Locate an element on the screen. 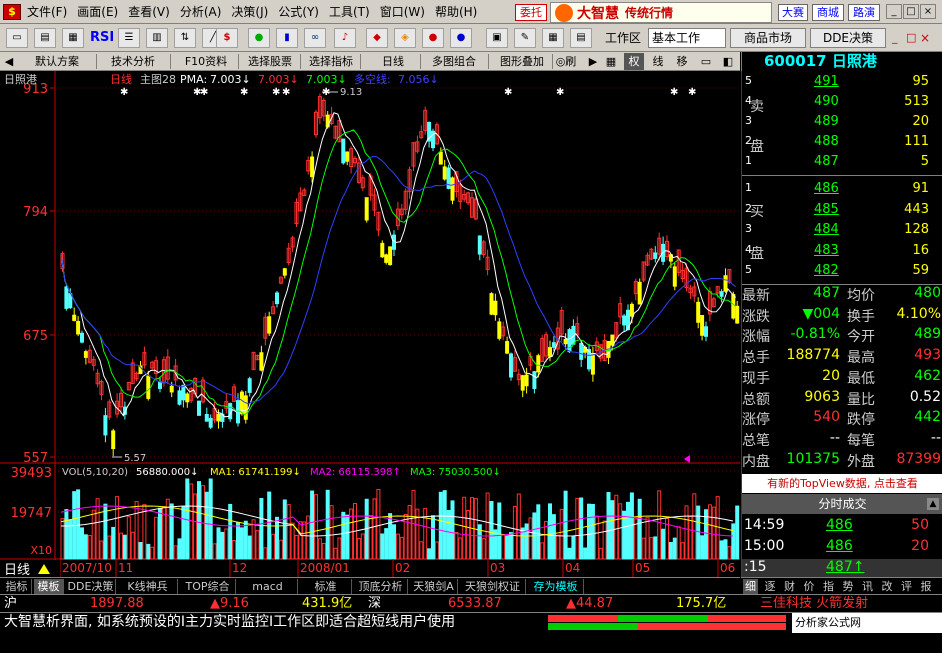  traffic-light-icon: ● is located at coordinates (259, 38).